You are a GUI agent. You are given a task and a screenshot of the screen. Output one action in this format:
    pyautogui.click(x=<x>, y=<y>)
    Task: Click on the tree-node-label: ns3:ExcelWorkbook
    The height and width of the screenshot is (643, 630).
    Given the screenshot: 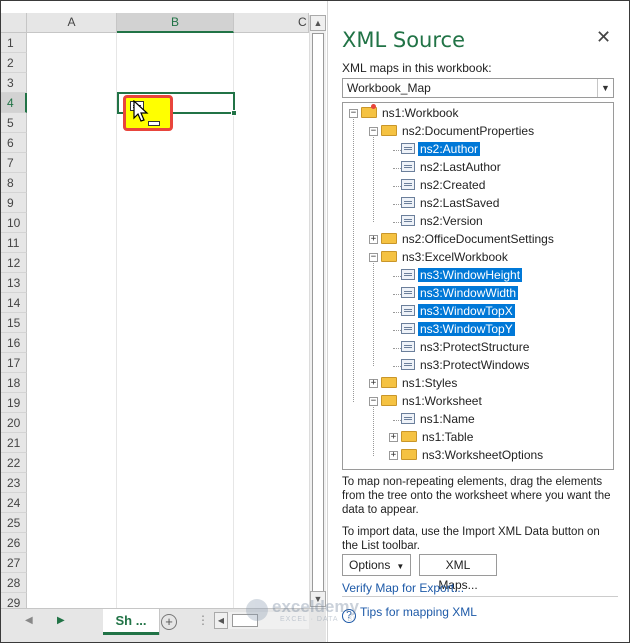 What is the action you would take?
    pyautogui.click(x=455, y=257)
    